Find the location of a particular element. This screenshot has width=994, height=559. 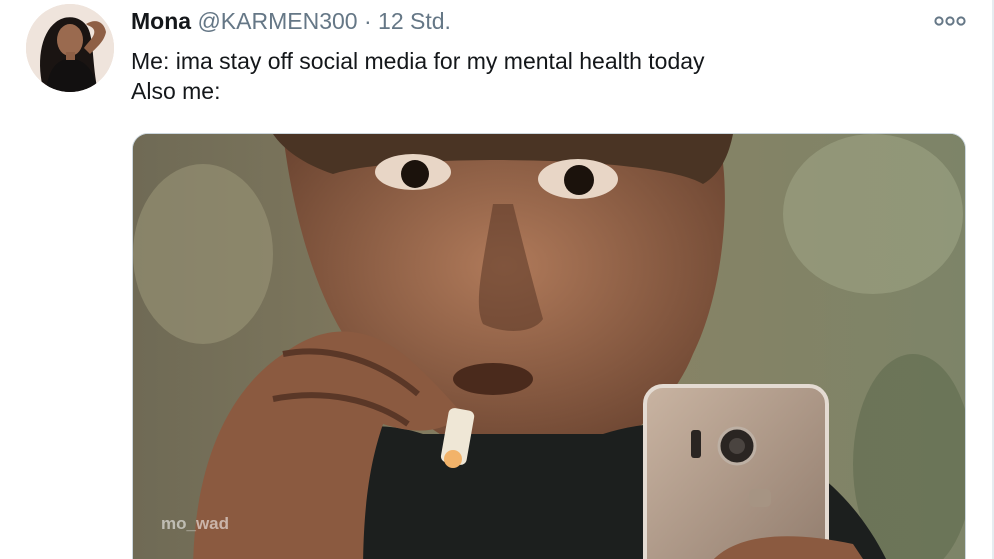

more-options-icon is located at coordinates (950, 21).